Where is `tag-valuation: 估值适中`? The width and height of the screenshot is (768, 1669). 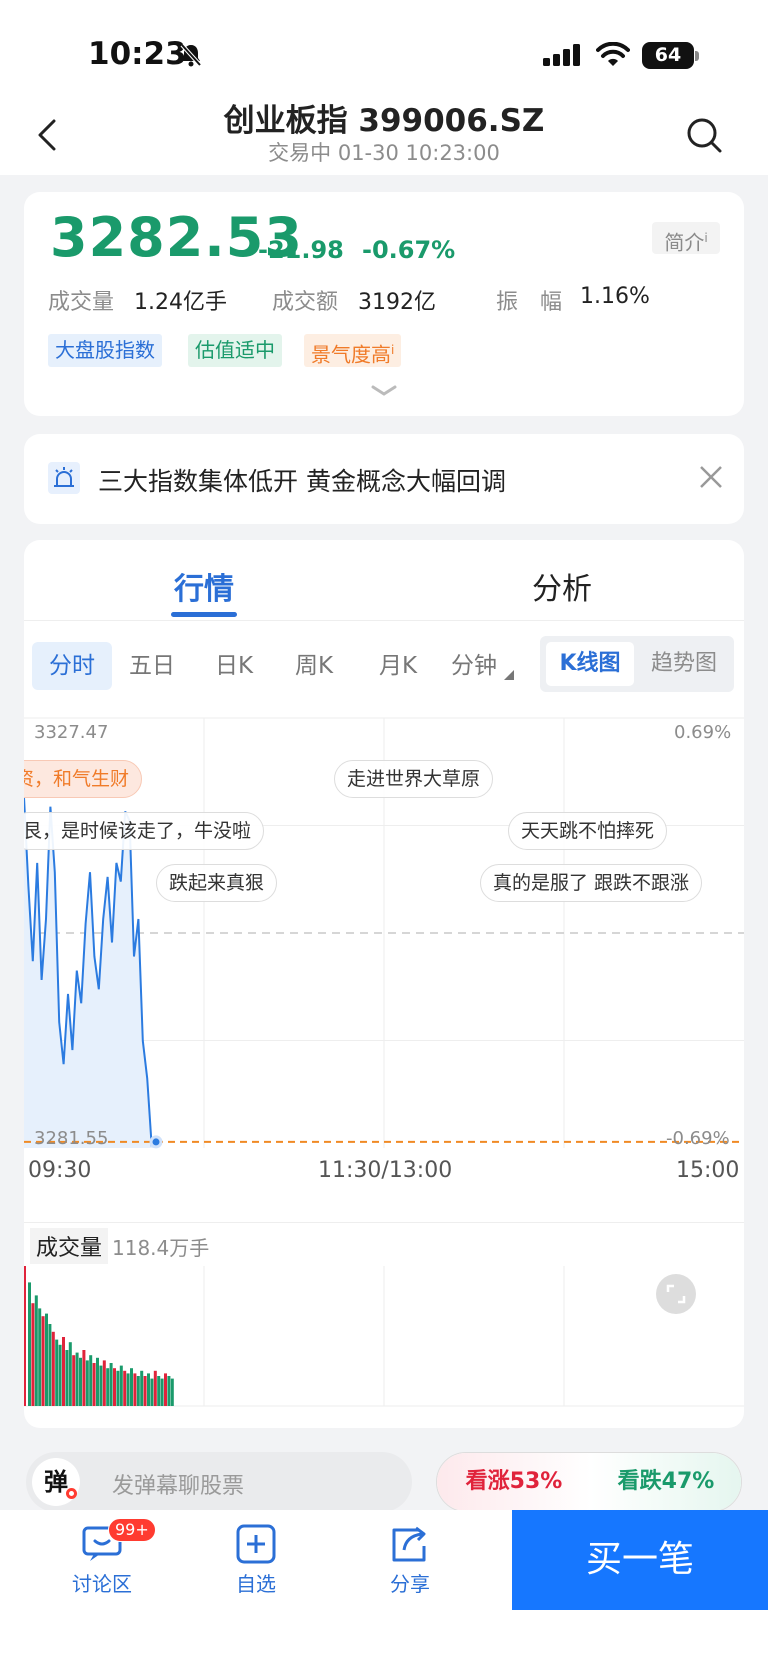 tag-valuation: 估值适中 is located at coordinates (235, 350).